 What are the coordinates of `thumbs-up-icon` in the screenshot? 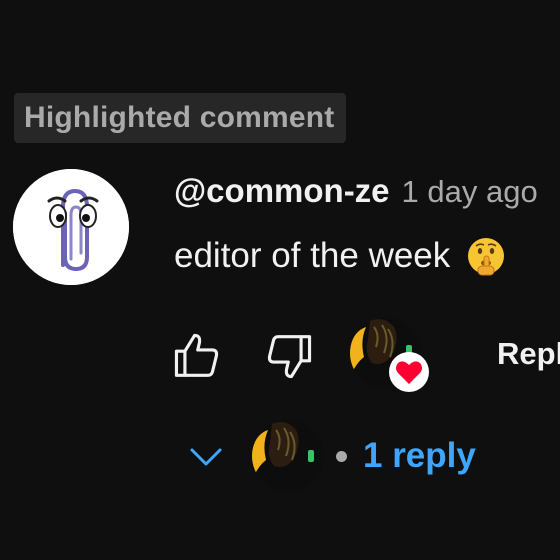 It's located at (196, 355).